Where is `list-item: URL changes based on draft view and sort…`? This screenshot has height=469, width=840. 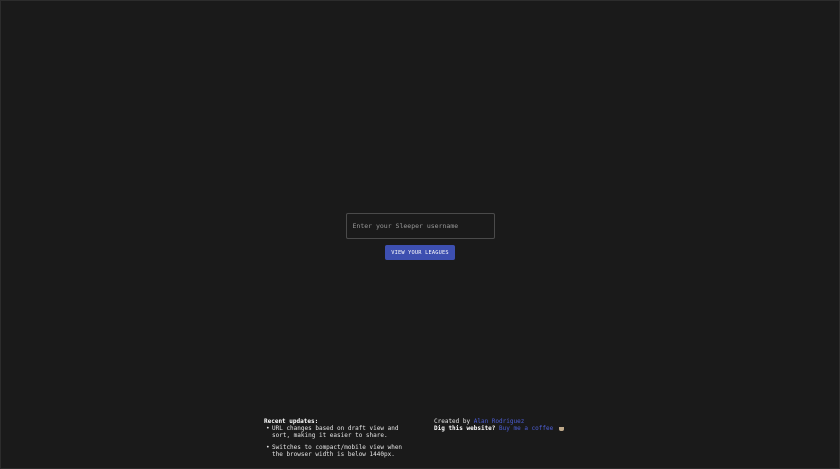
list-item: URL changes based on draft view and sort… is located at coordinates (339, 432).